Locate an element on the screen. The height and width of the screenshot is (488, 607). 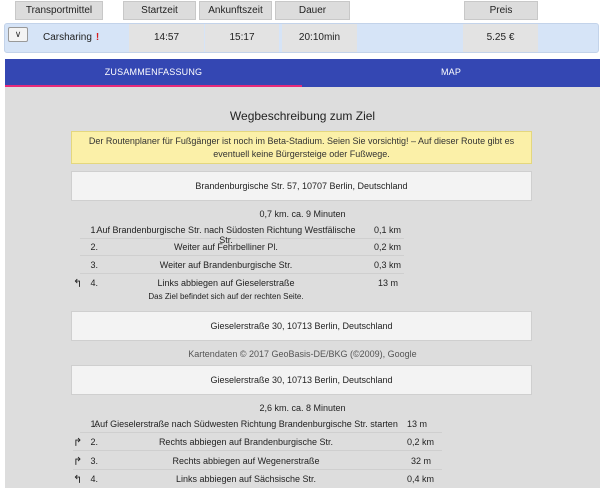
expand-toggle-button: ∨ is located at coordinates (18, 34).